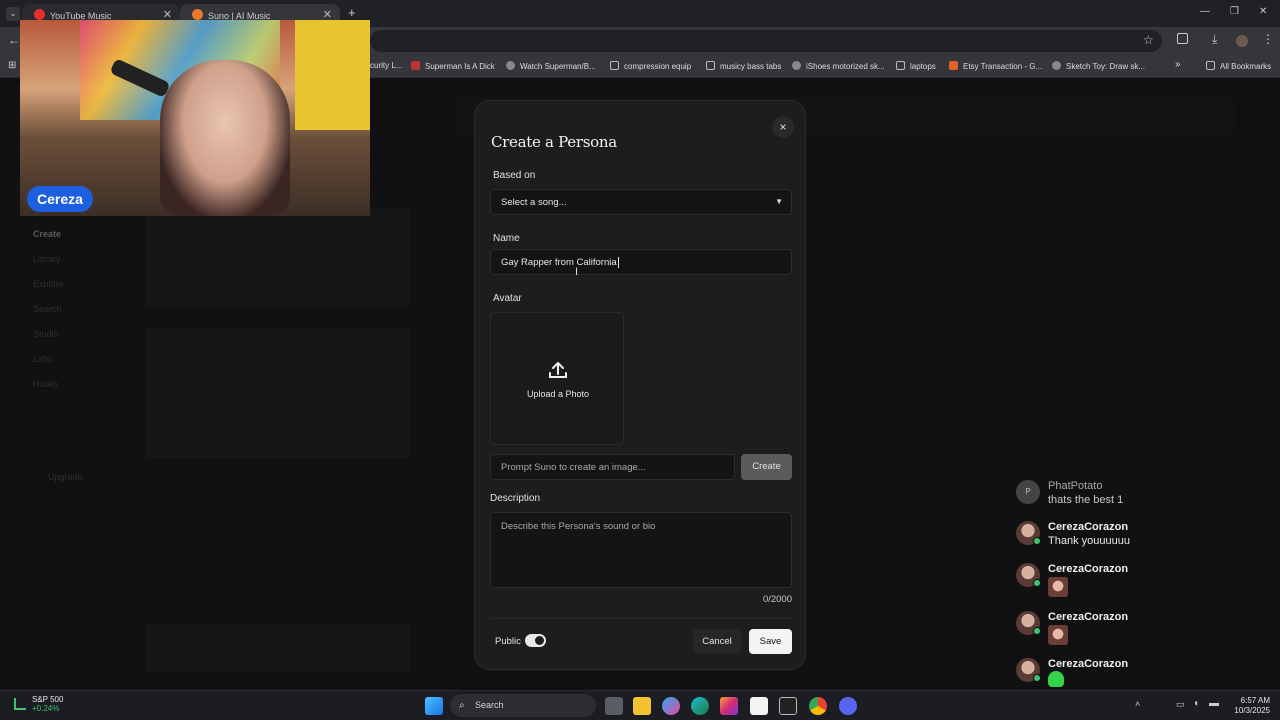 This screenshot has width=1280, height=720. Describe the element at coordinates (766, 467) in the screenshot. I see `create-image-button: Create` at that location.